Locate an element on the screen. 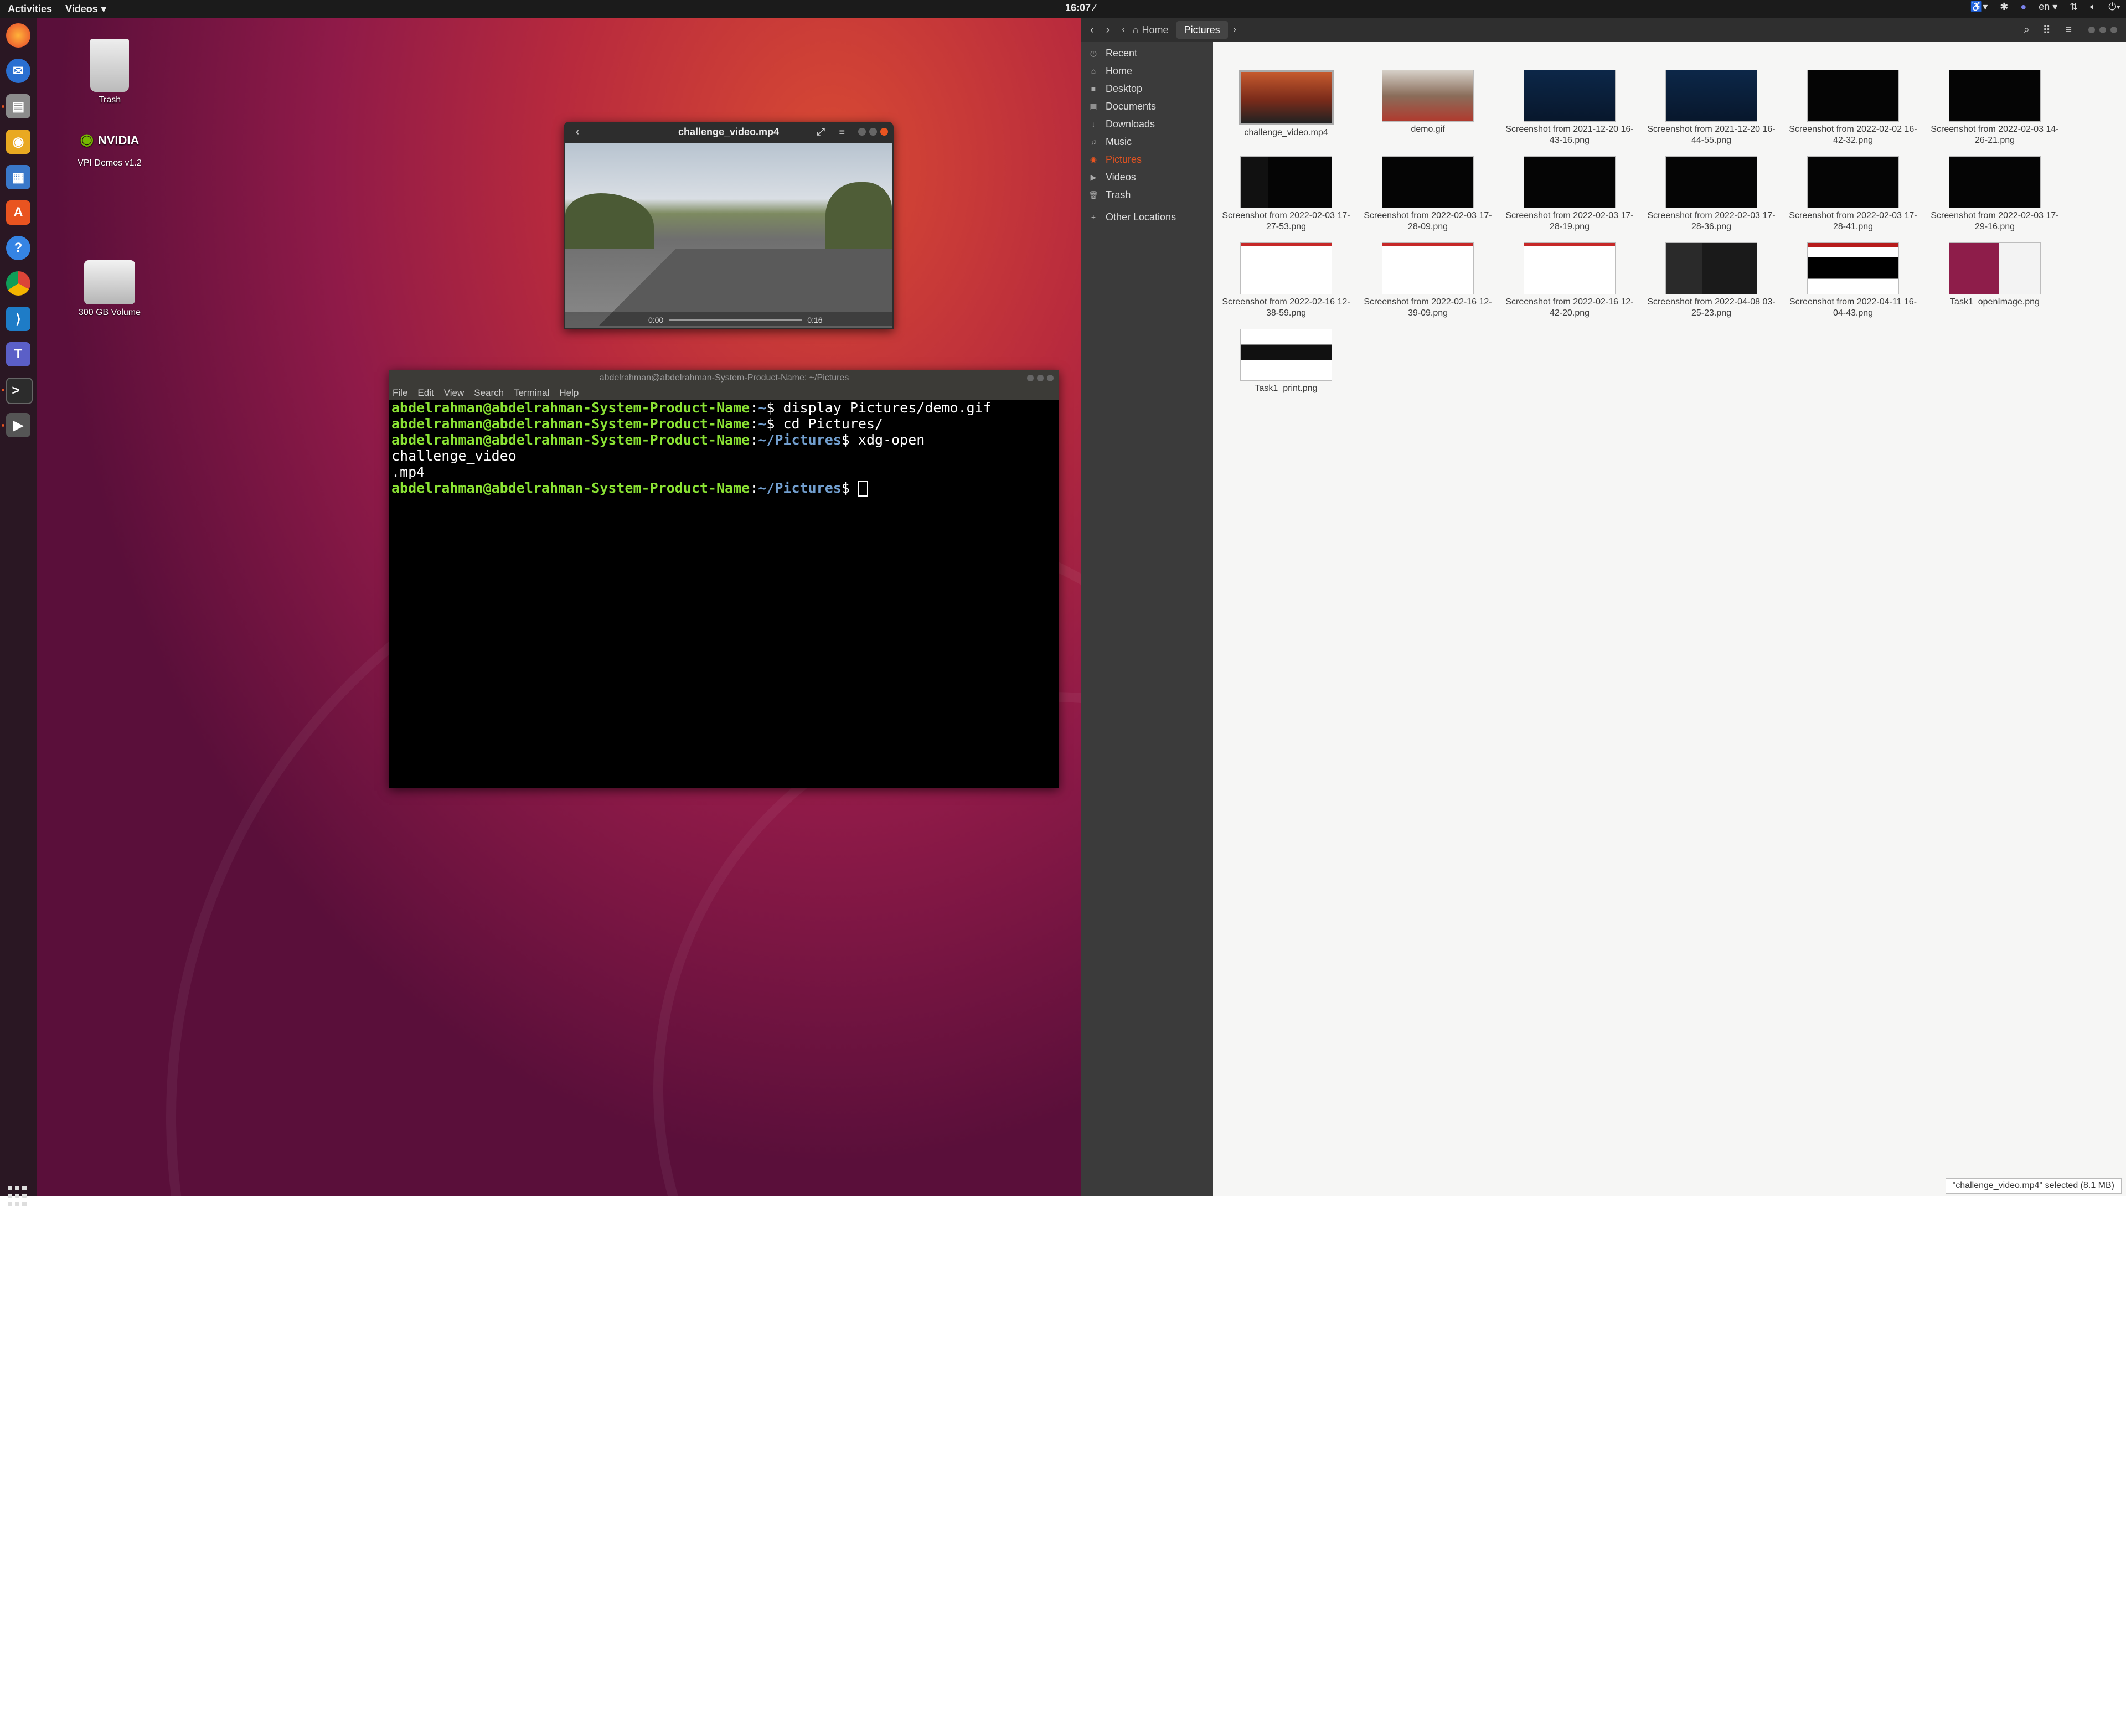 The image size is (2126, 1736). language-indicator: en ▾ is located at coordinates (2048, 7).